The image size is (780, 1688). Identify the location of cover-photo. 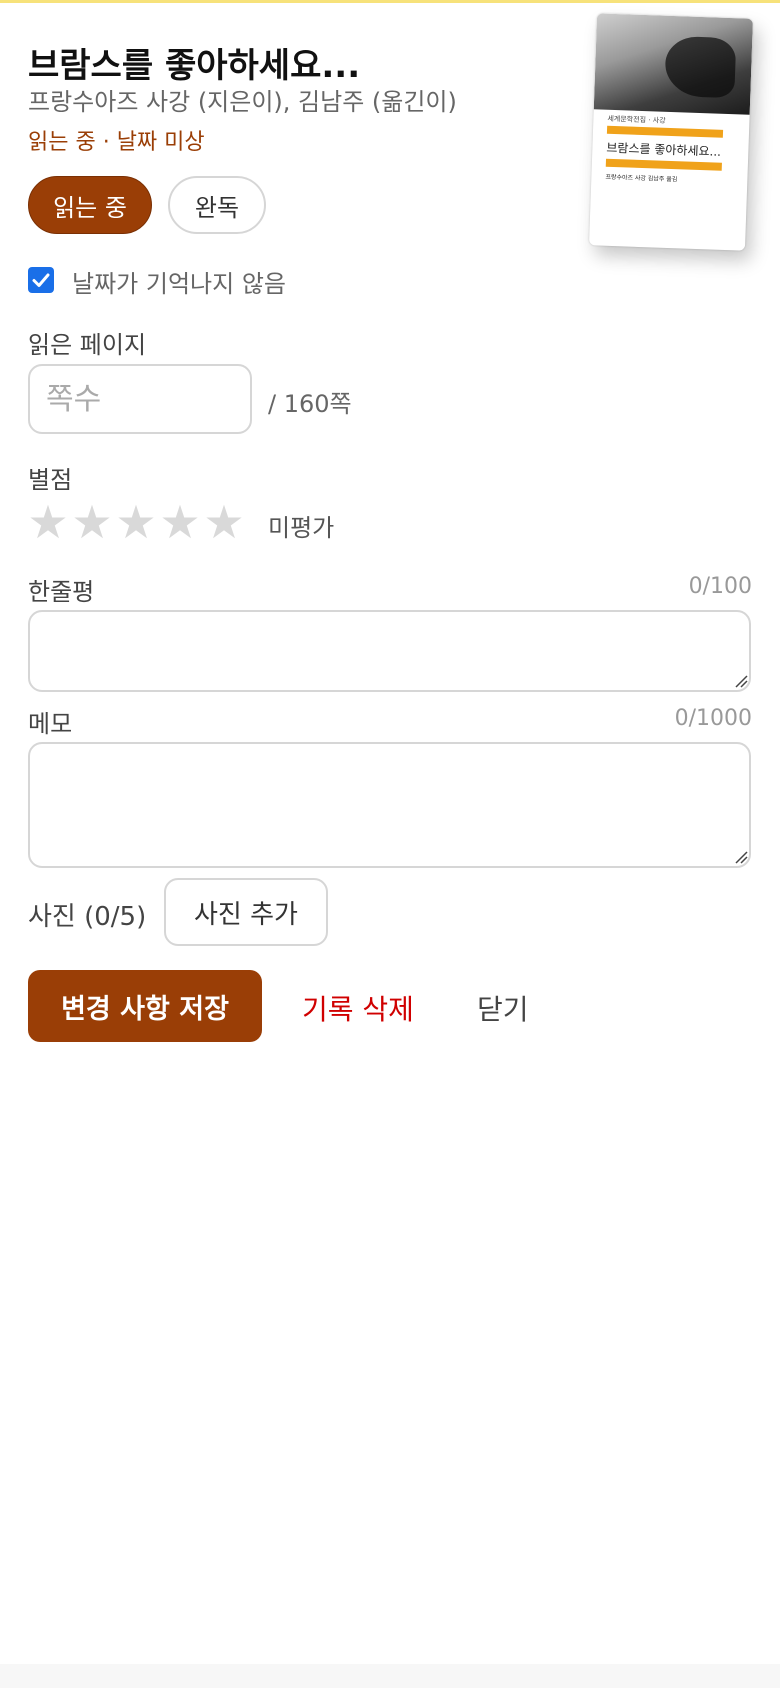
(673, 64).